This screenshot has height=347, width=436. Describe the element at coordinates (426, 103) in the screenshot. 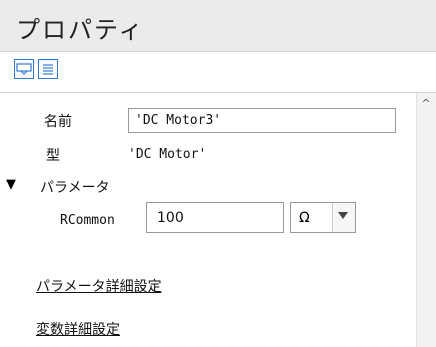

I see `scroll-up-icon: ^` at that location.